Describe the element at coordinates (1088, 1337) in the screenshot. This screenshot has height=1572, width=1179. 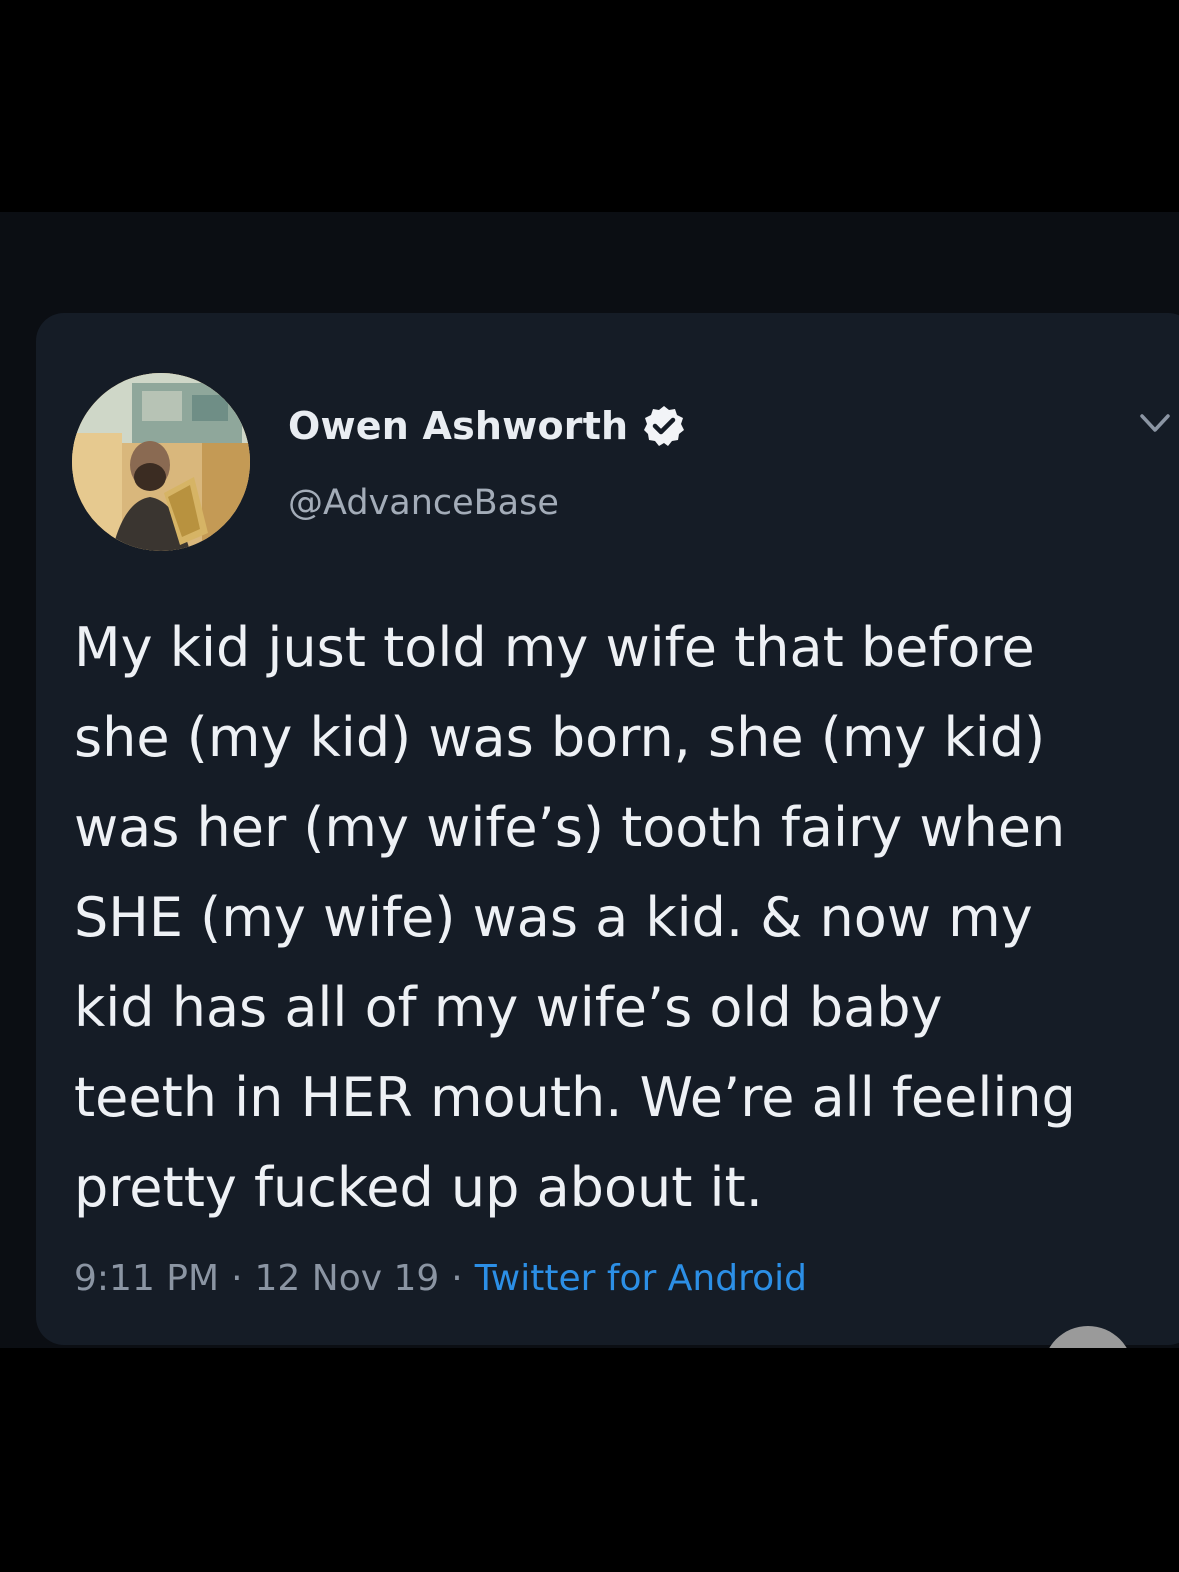
I see `floating-button-edge` at that location.